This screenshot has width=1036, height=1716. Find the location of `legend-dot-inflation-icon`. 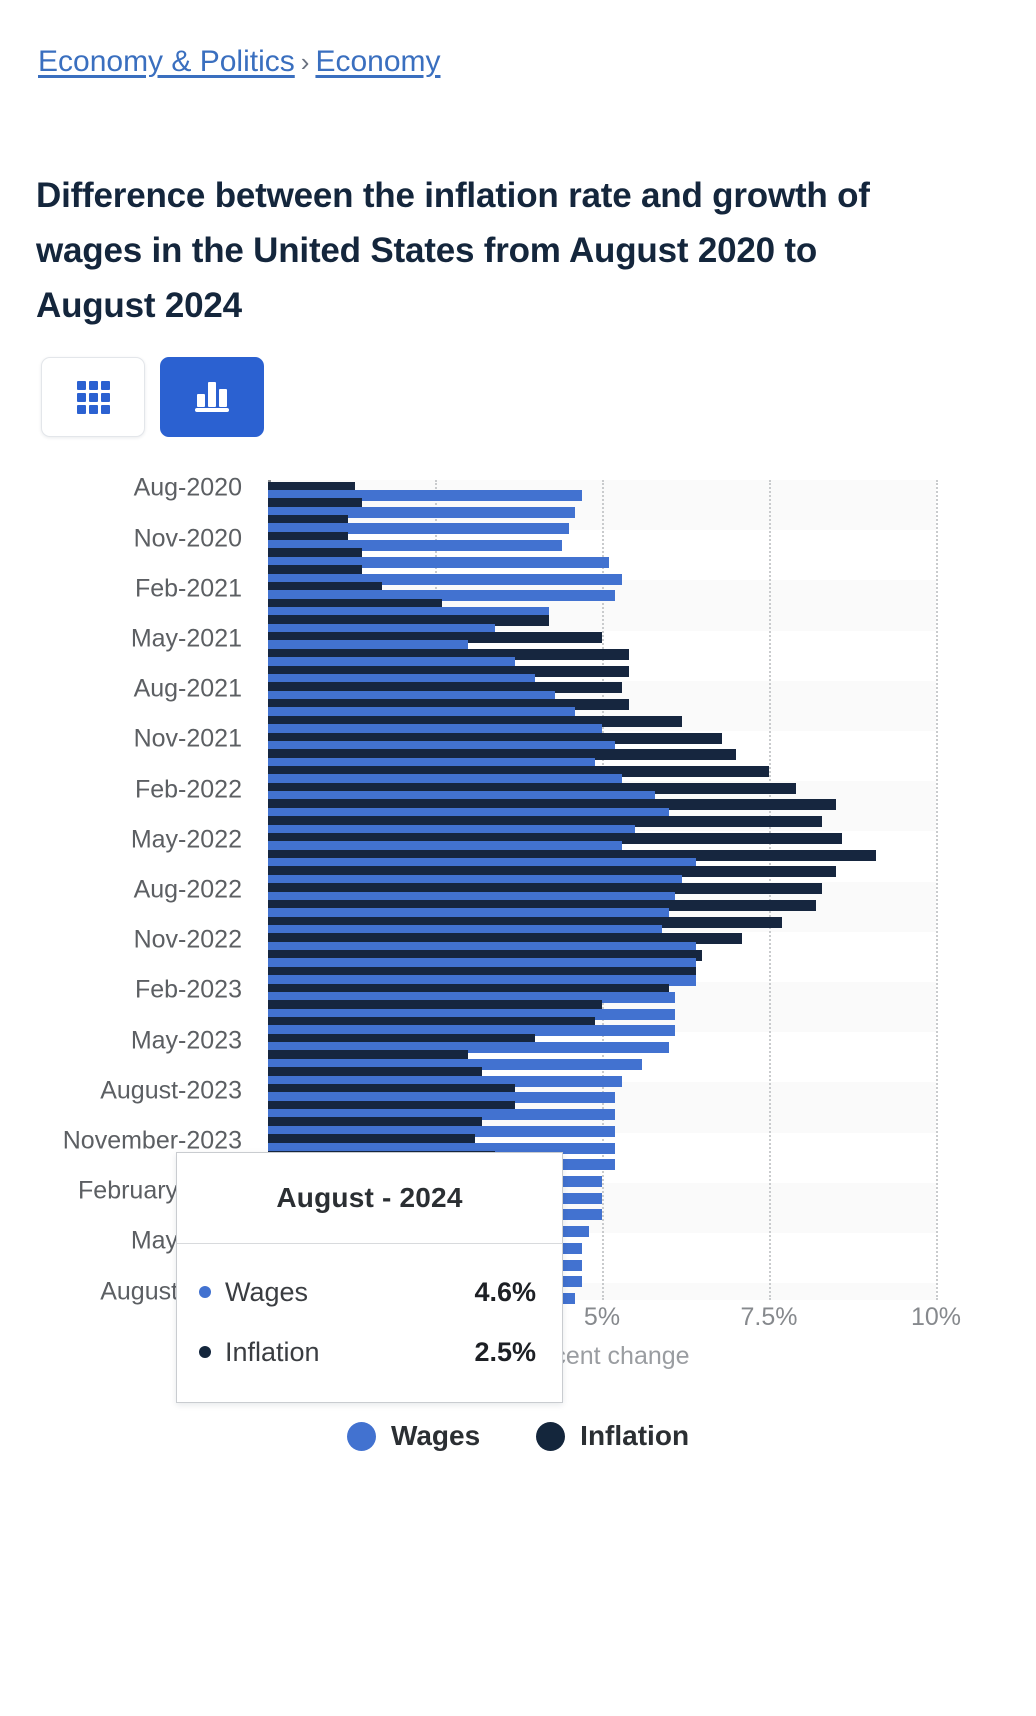

legend-dot-inflation-icon is located at coordinates (551, 1436).